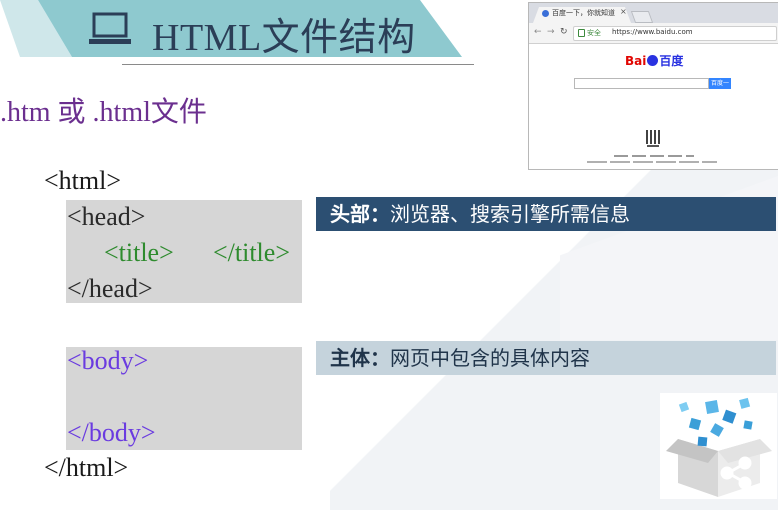  I want to click on forward-arrow-icon: →, so click(551, 32).